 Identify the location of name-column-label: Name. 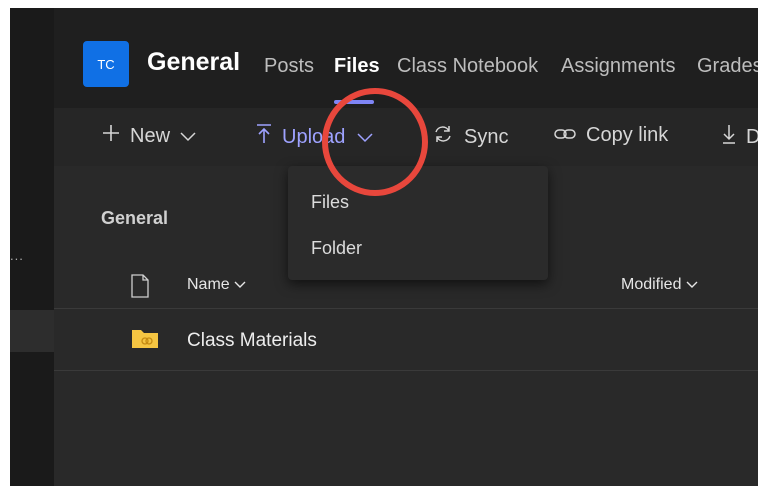
(208, 284).